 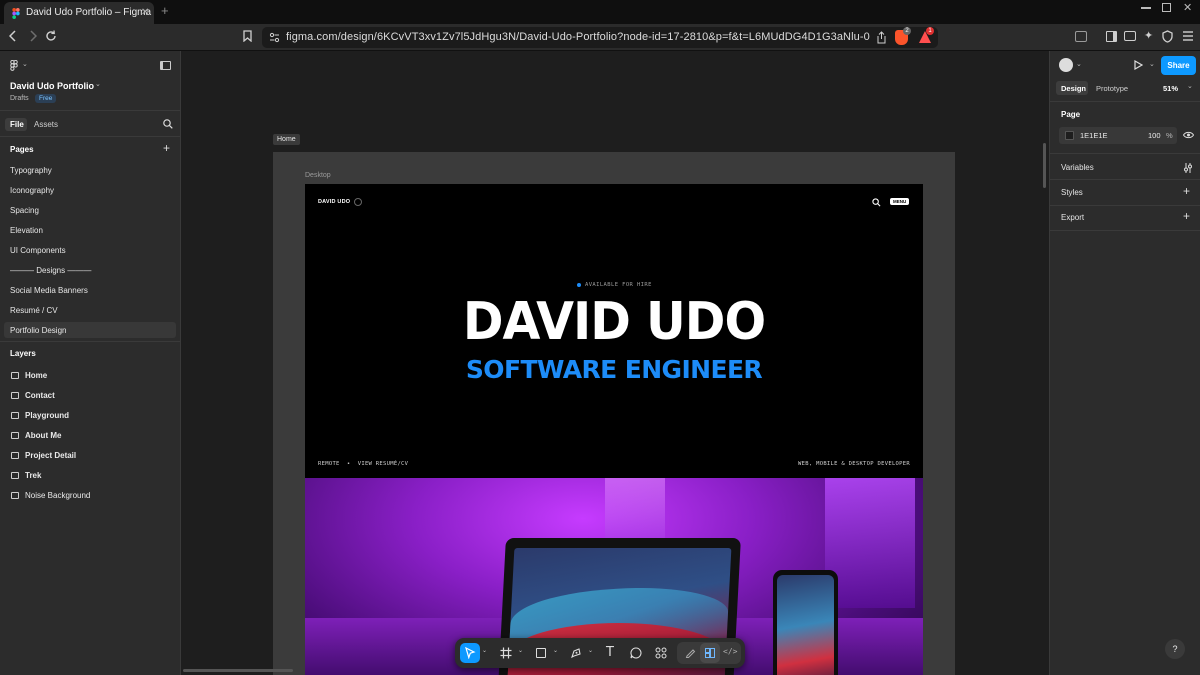 What do you see at coordinates (1187, 7) in the screenshot?
I see `close-window-icon: ✕` at bounding box center [1187, 7].